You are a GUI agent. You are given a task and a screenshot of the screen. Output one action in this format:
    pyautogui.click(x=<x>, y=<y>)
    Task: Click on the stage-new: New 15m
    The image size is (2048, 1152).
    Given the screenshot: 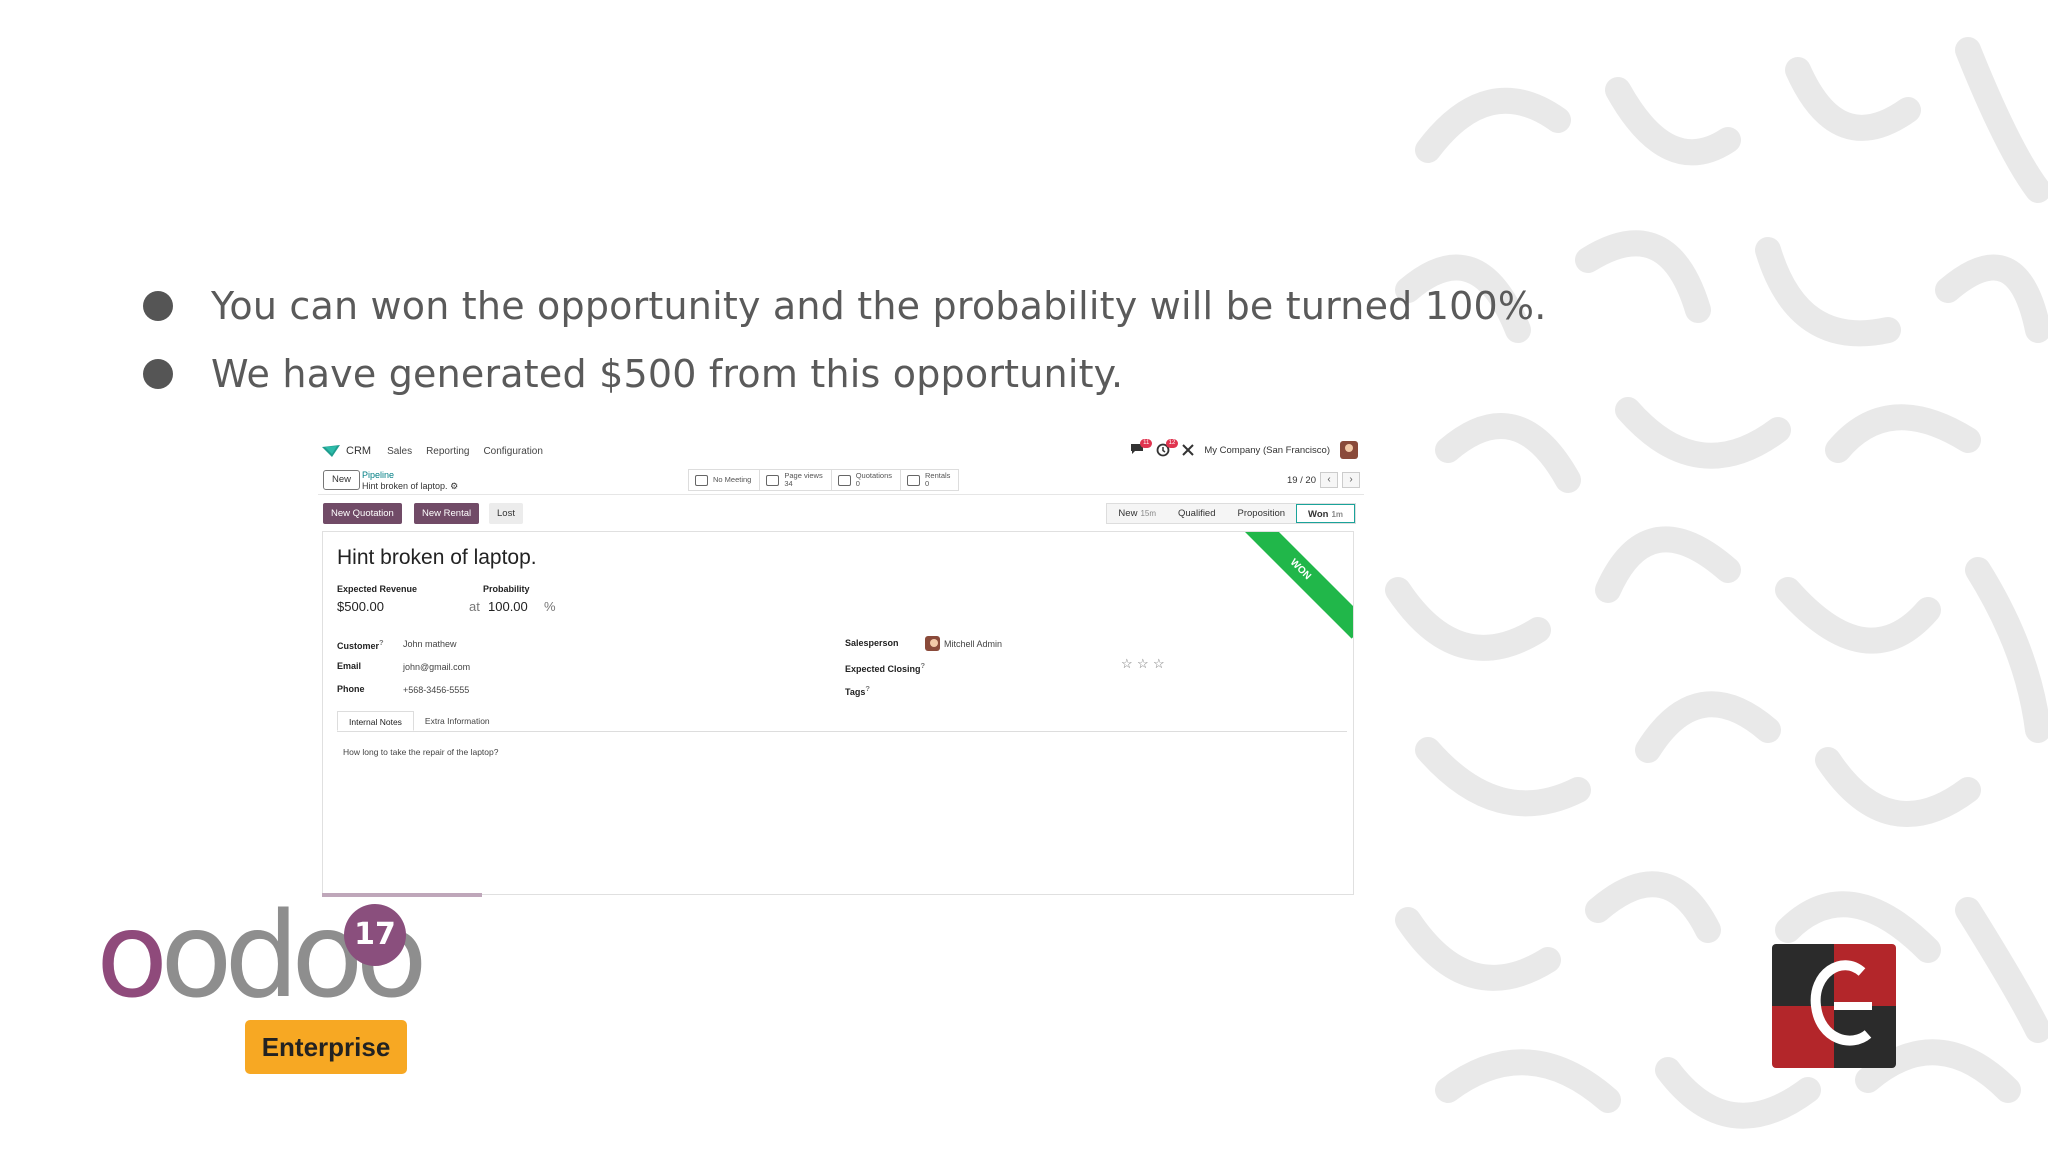 What is the action you would take?
    pyautogui.click(x=1137, y=513)
    